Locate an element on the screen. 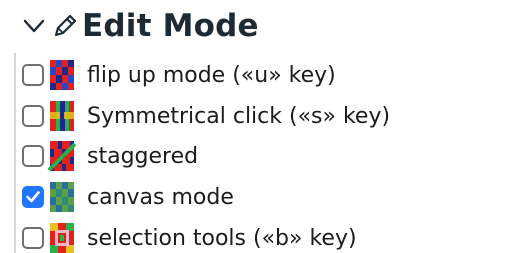  edit-mode-header: Edit Mode is located at coordinates (140, 26).